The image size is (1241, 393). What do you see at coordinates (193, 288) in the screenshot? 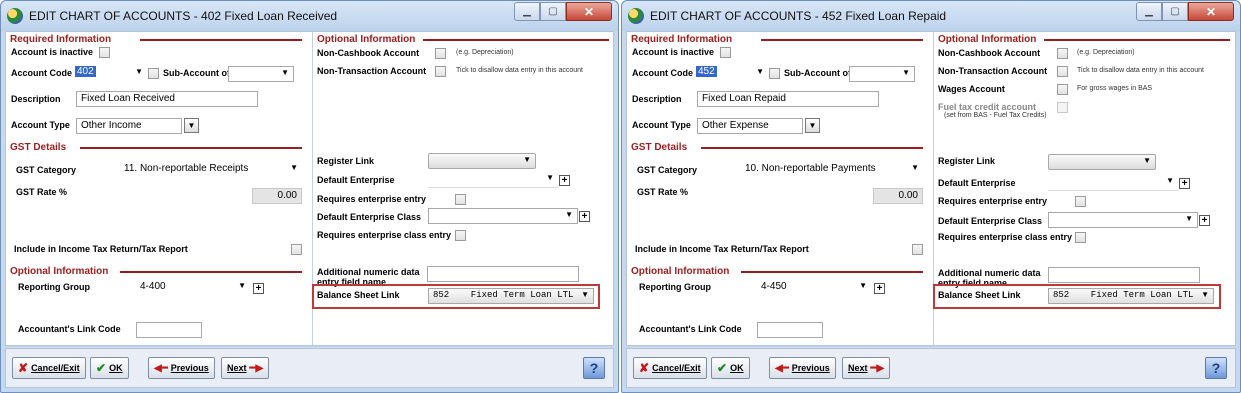
I see `reporting-group-combo: 4-400 ▼` at bounding box center [193, 288].